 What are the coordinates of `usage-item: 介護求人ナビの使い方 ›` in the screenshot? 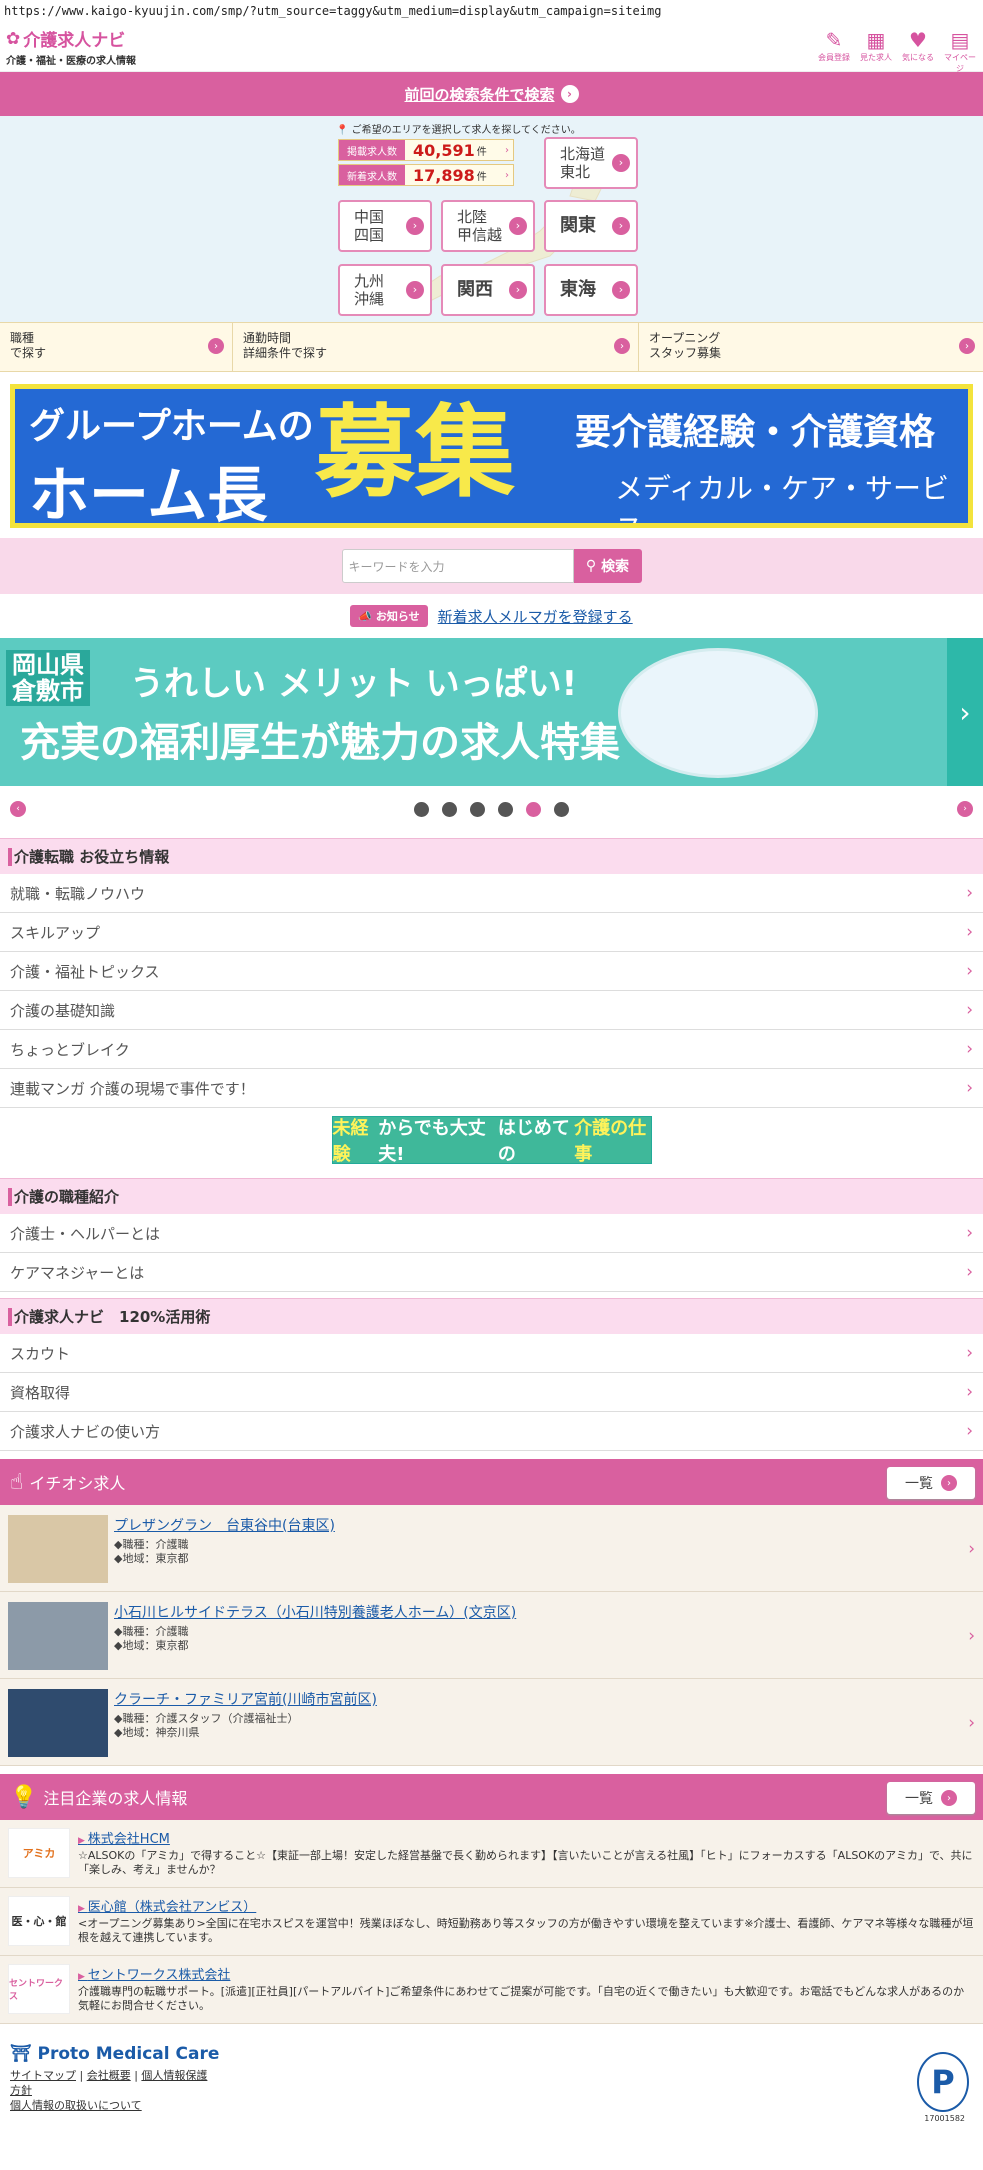 It's located at (491, 1431).